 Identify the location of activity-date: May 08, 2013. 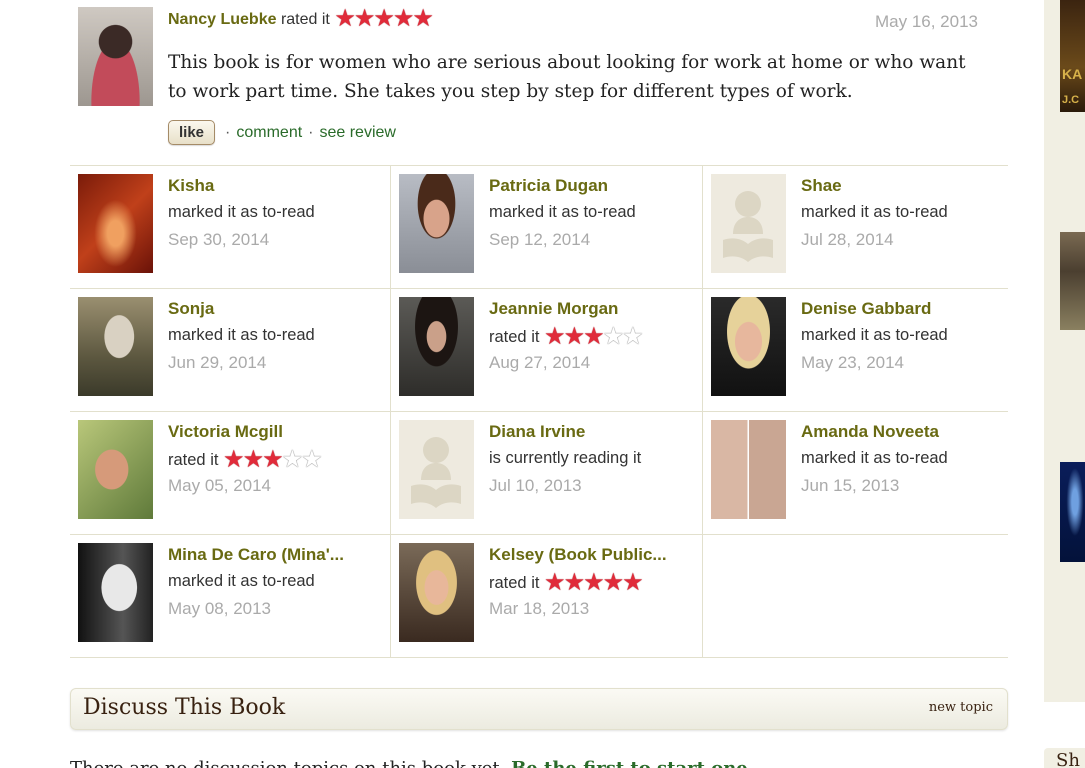
(219, 609).